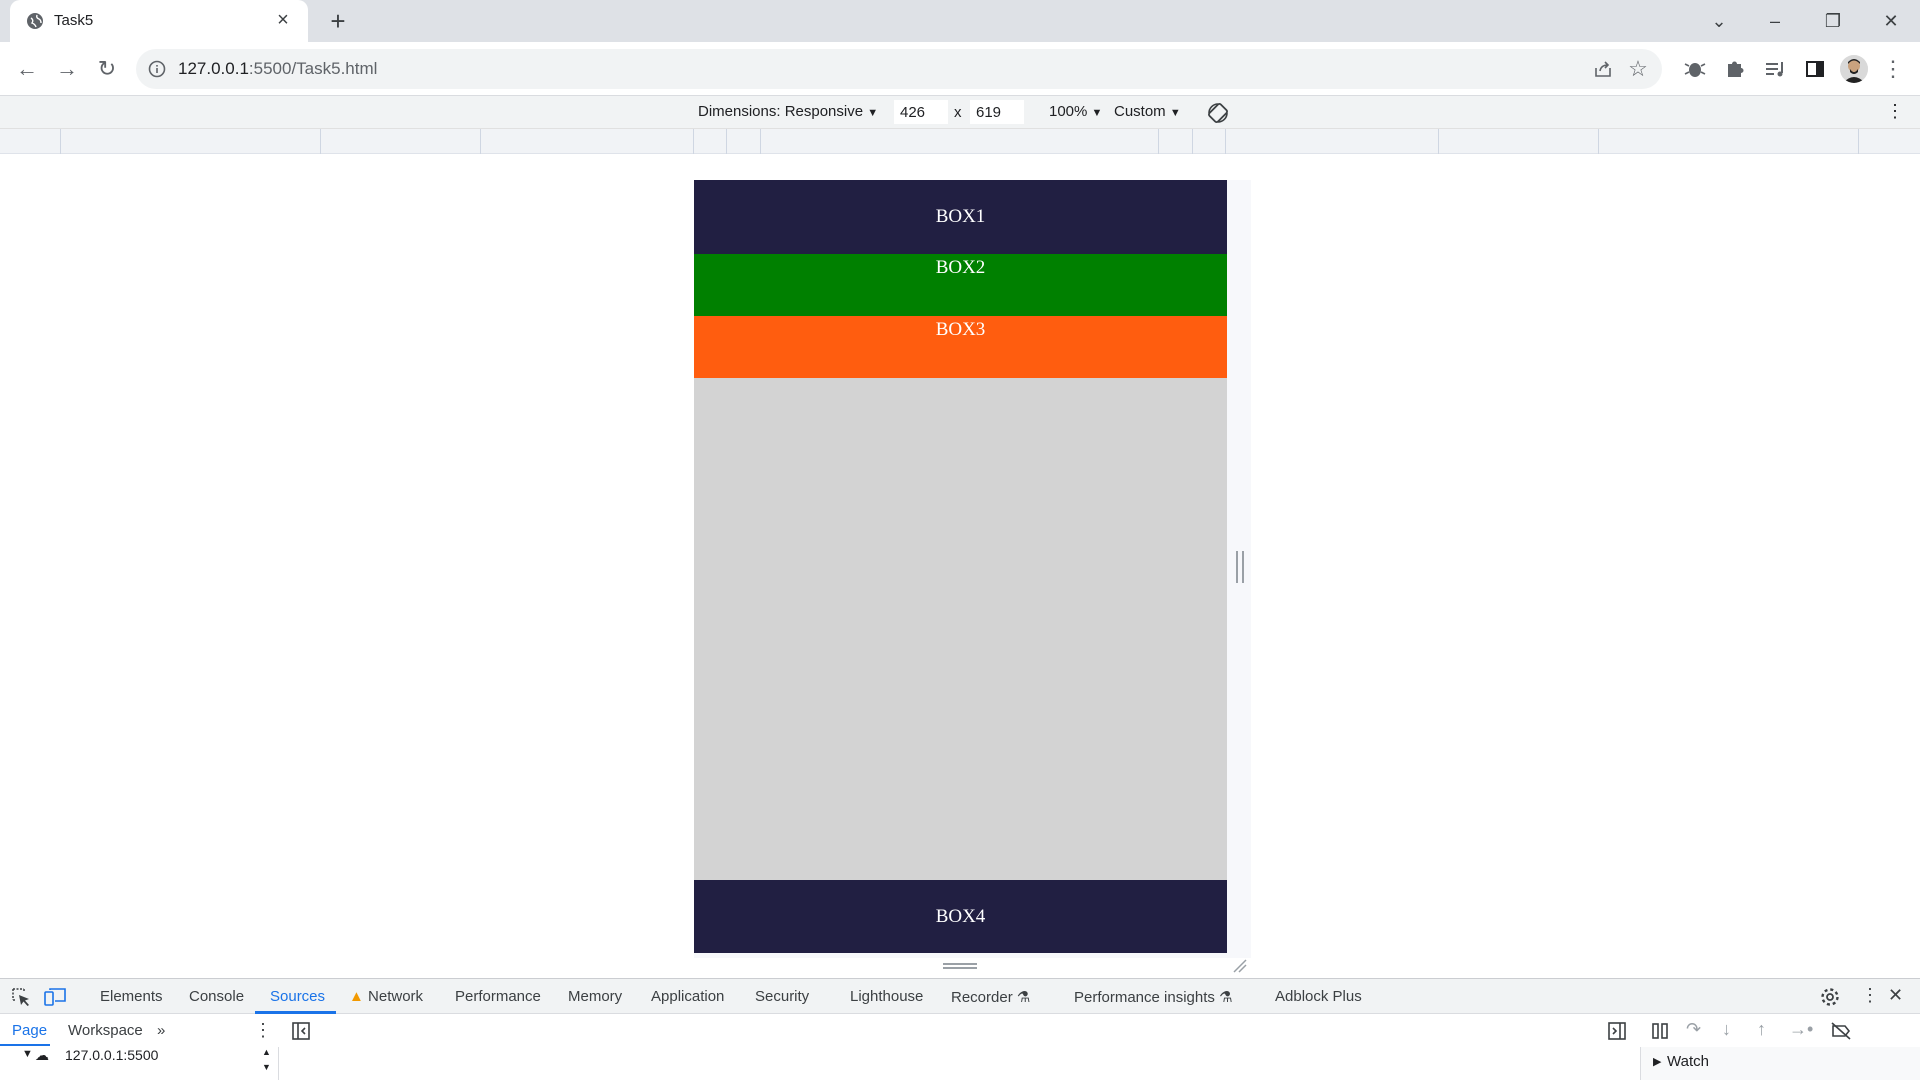 The width and height of the screenshot is (1920, 1080). What do you see at coordinates (782, 996) in the screenshot?
I see `tab-security: Security` at bounding box center [782, 996].